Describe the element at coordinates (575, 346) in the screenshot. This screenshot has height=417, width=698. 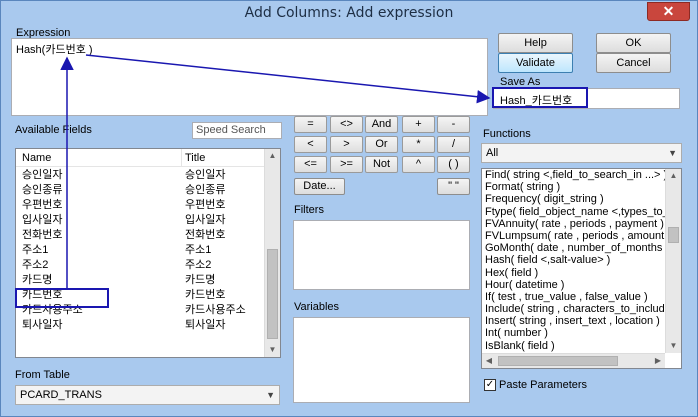
I see `list-item: IsBlank( field )` at that location.